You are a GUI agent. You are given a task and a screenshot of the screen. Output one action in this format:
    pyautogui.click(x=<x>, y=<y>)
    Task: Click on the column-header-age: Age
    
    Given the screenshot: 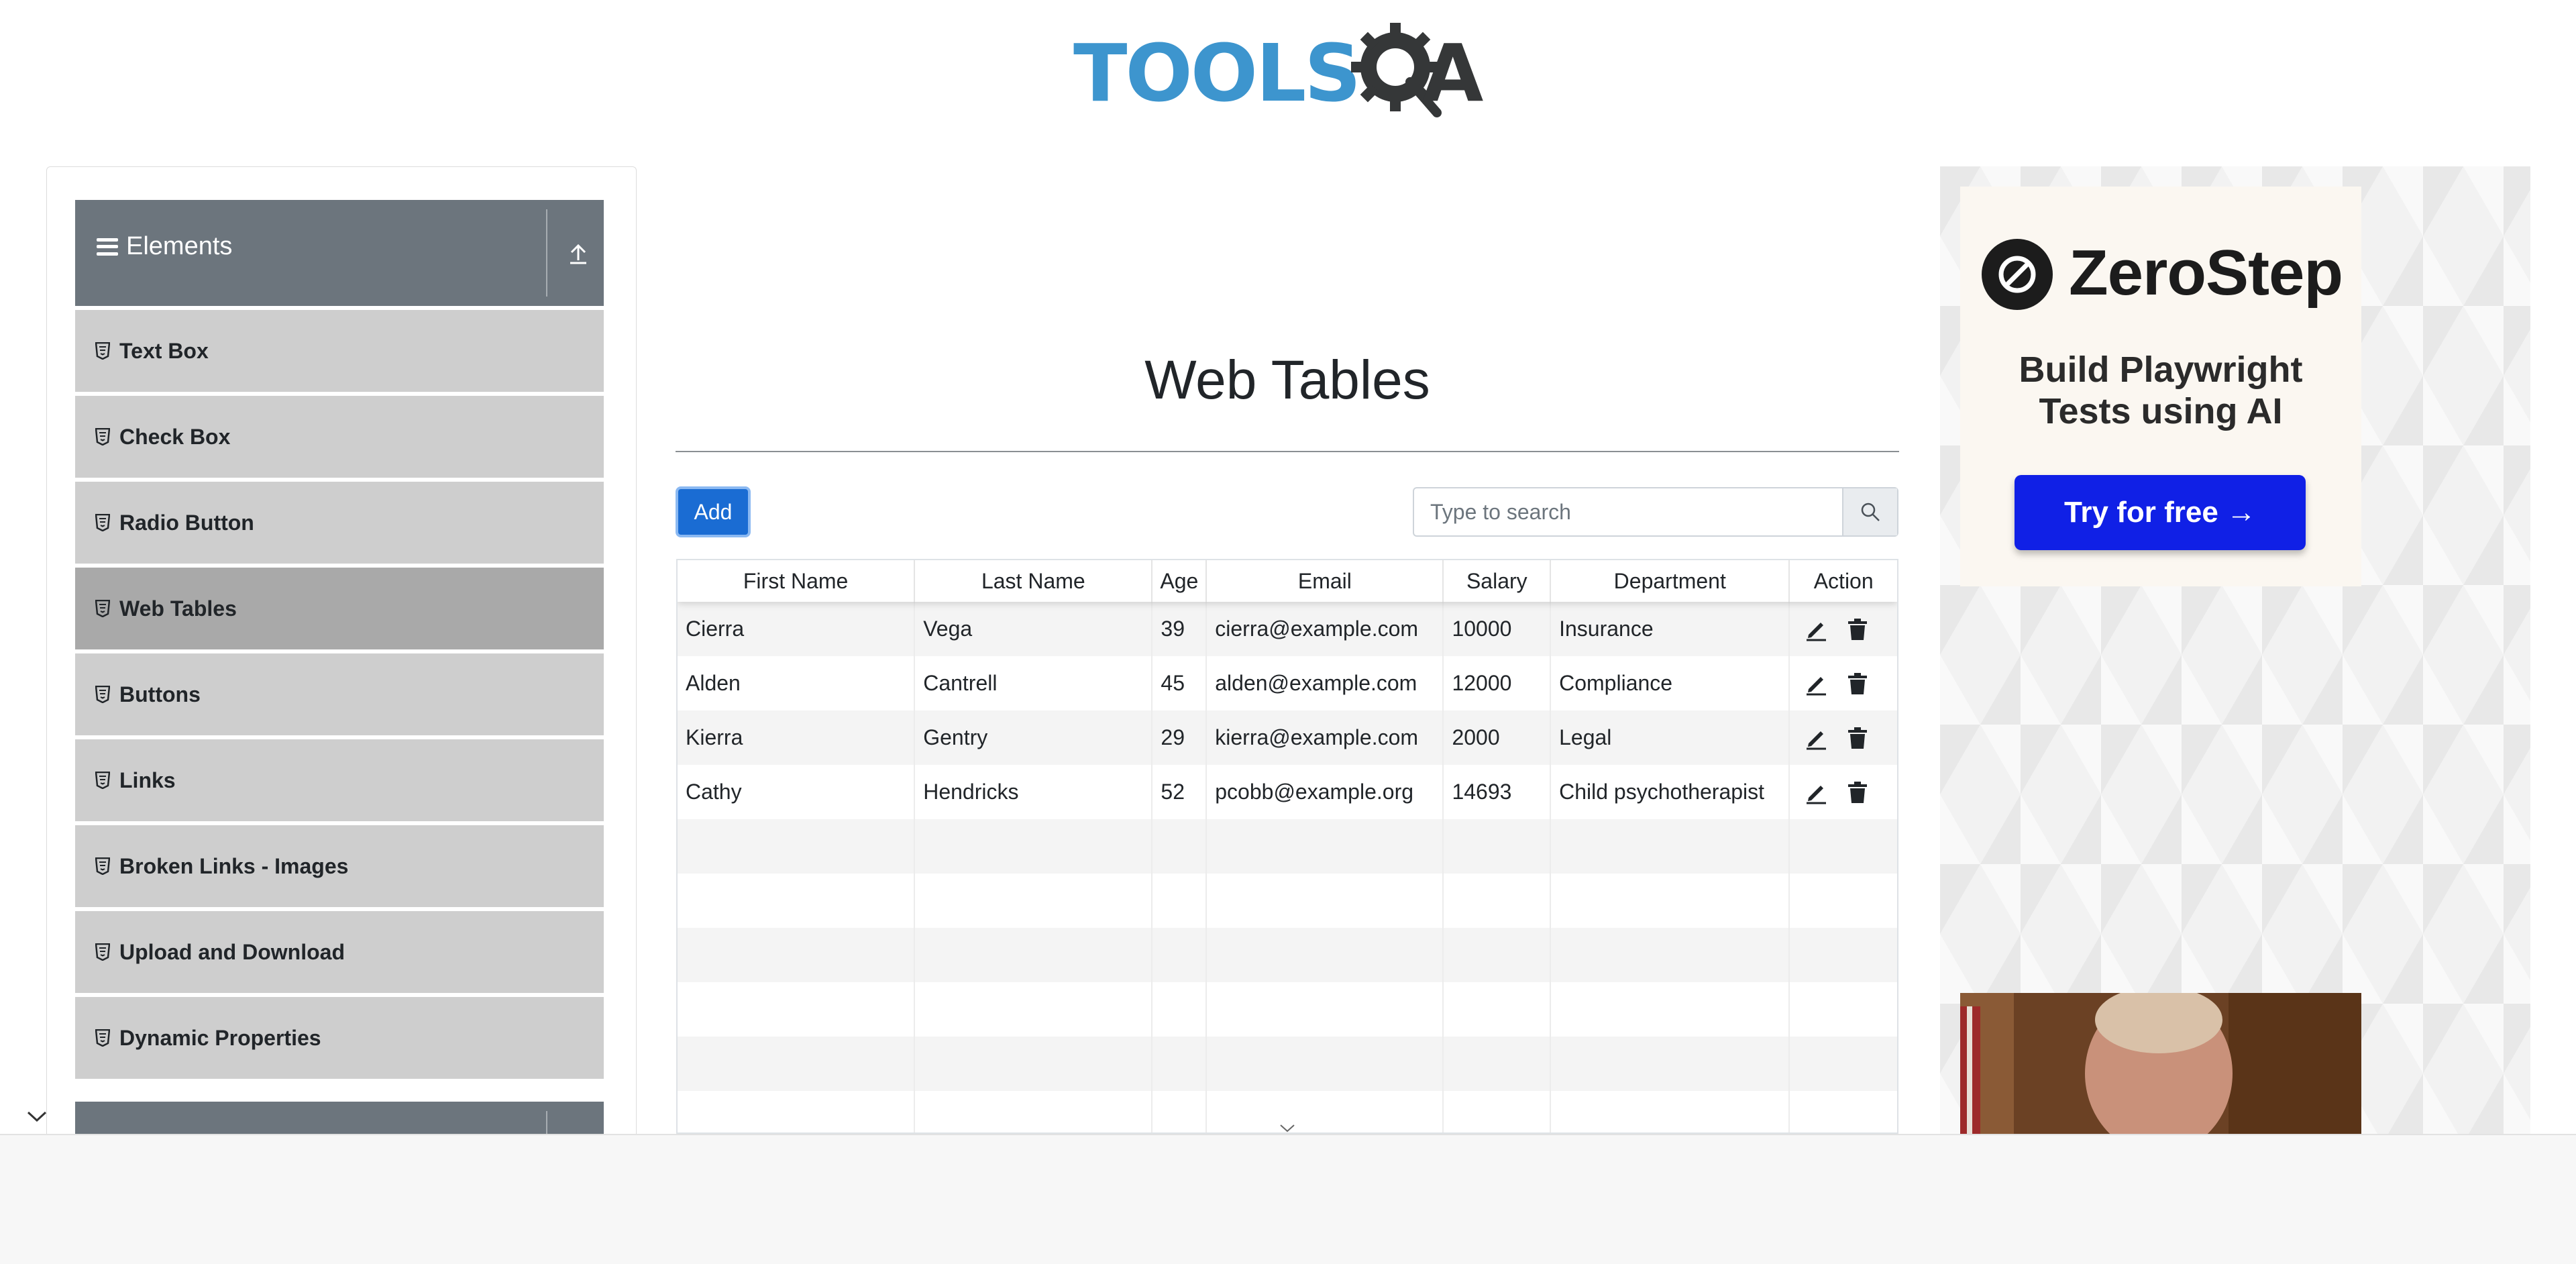 What is the action you would take?
    pyautogui.click(x=1180, y=581)
    